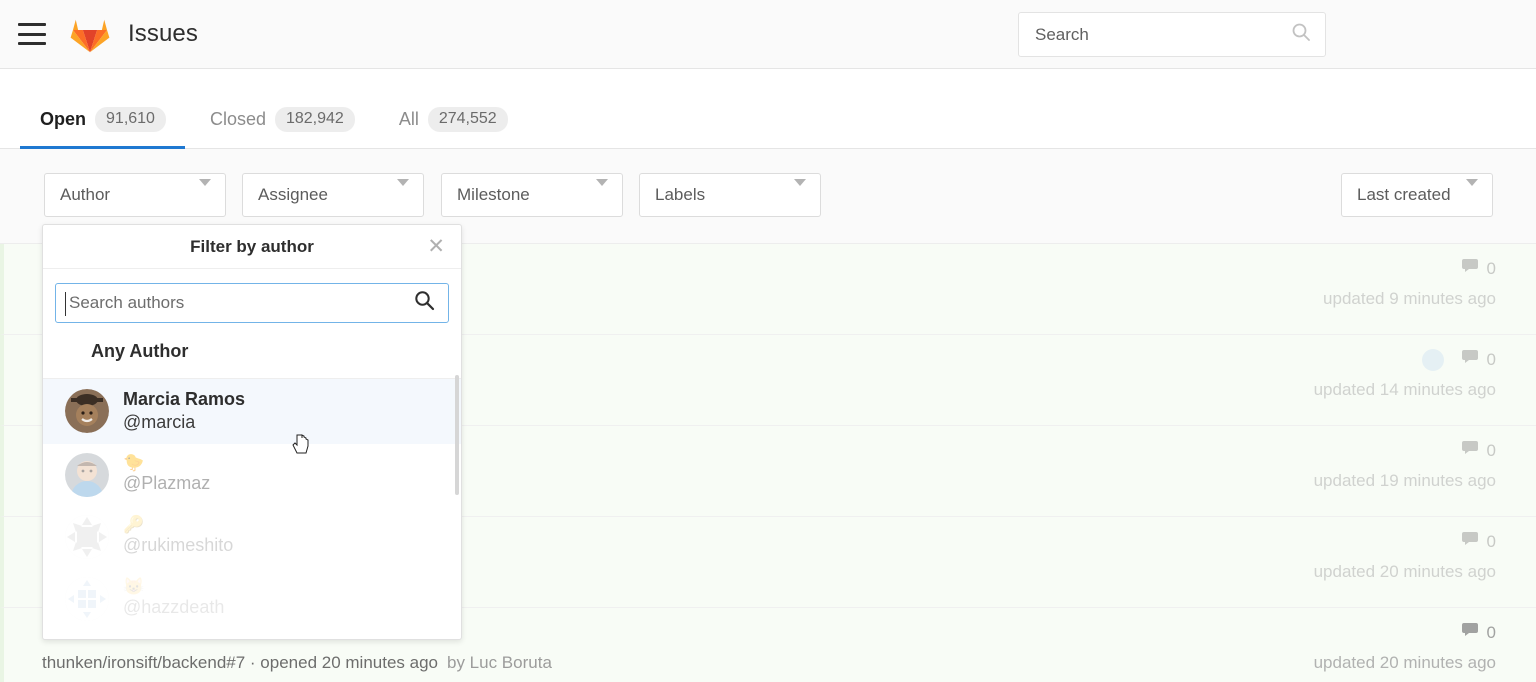 The width and height of the screenshot is (1536, 682). I want to click on author-username: @Plazmaz, so click(167, 483).